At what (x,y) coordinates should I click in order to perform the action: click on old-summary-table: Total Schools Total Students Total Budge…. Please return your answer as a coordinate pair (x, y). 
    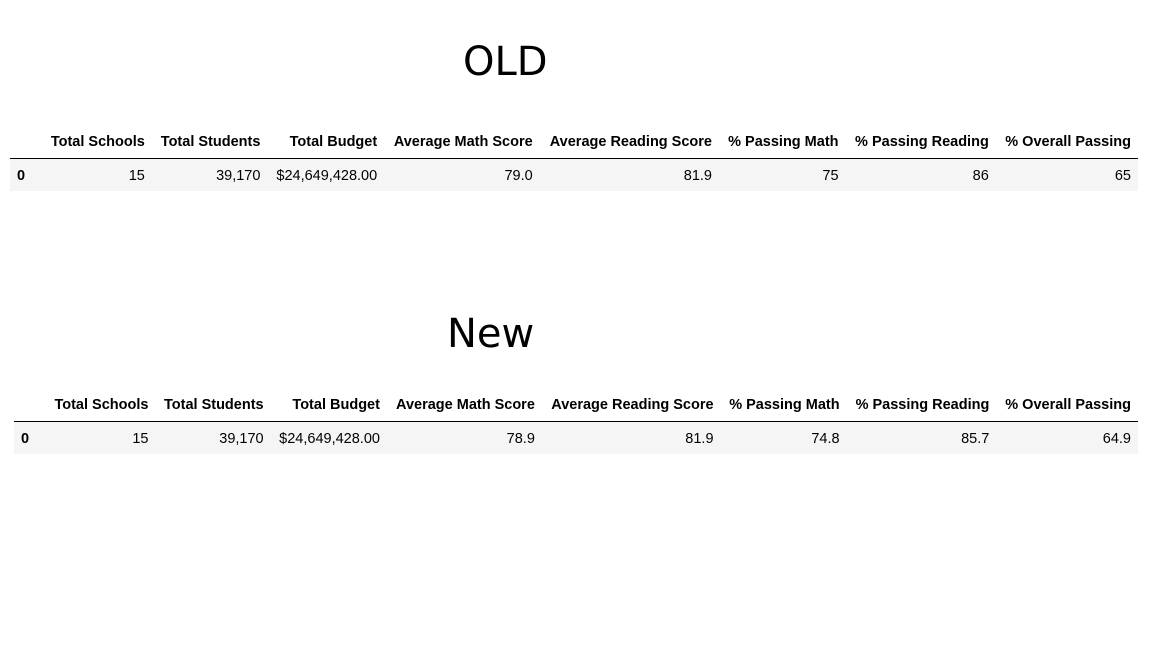
    Looking at the image, I should click on (574, 159).